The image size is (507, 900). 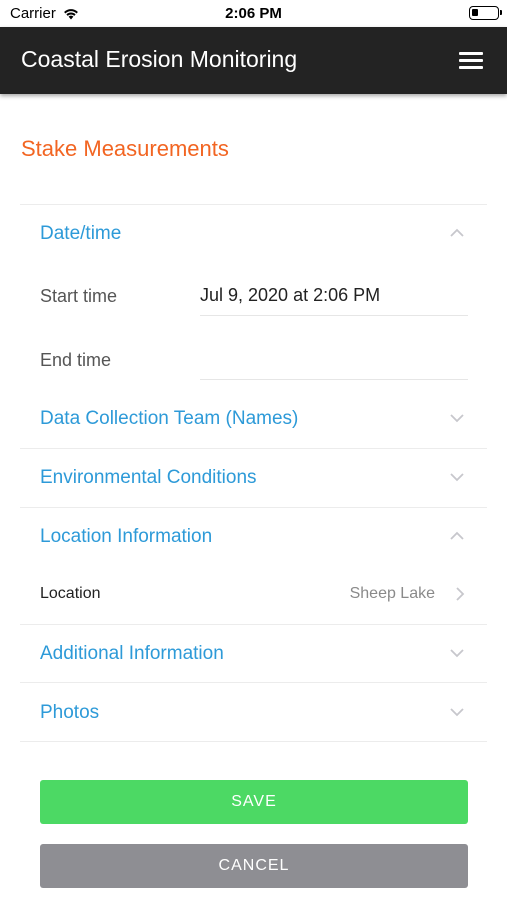 I want to click on battery-icon, so click(x=485, y=13).